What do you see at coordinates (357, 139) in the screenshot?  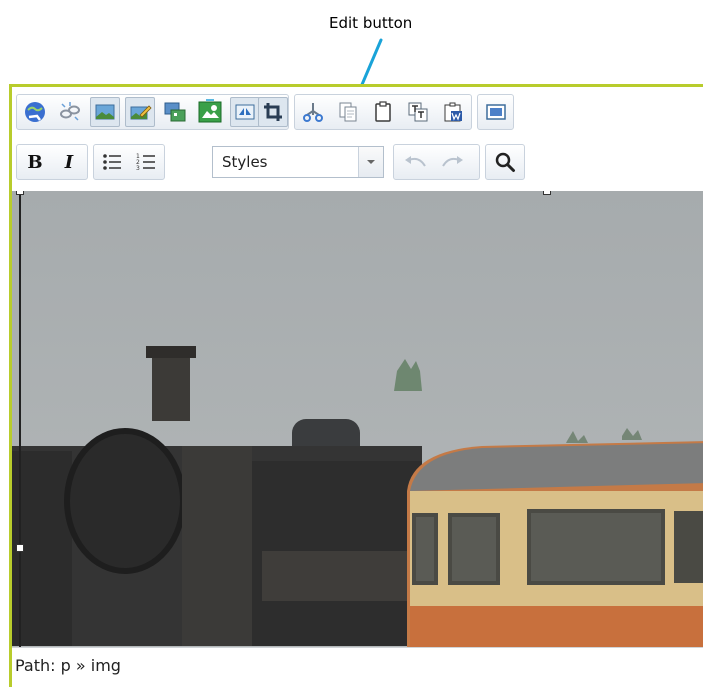 I see `editor-toolbar: B I 1 2 3 Styles` at bounding box center [357, 139].